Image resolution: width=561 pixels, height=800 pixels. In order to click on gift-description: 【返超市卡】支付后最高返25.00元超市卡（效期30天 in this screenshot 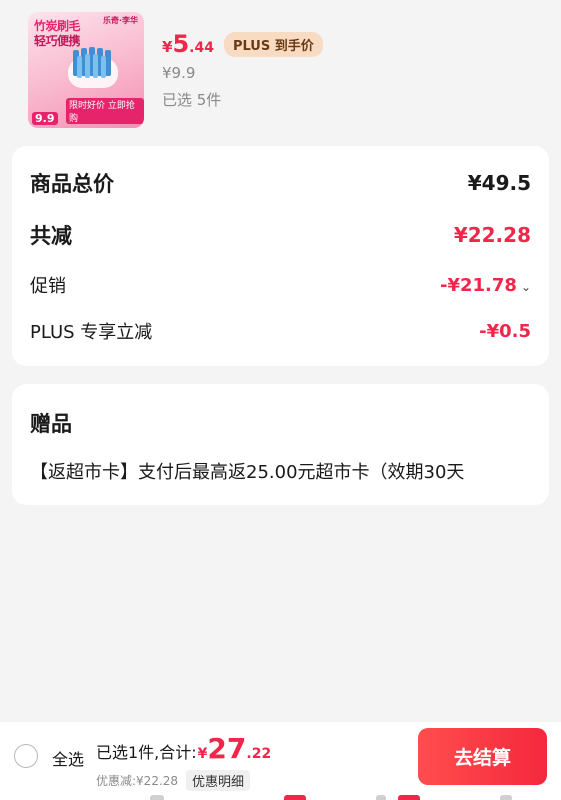, I will do `click(247, 472)`.